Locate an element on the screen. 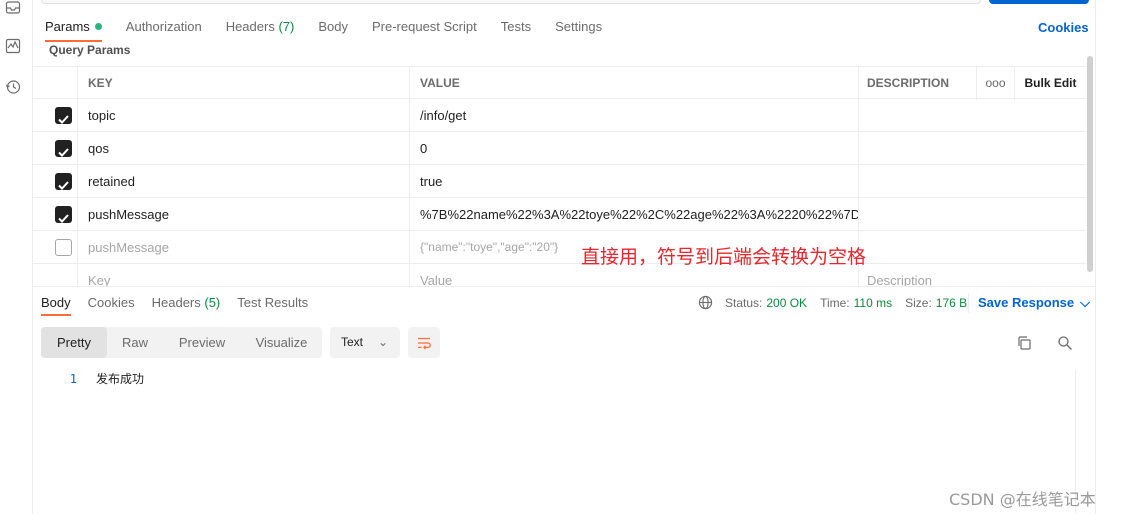 The height and width of the screenshot is (514, 1136). table-row: topic /info/get is located at coordinates (559, 115).